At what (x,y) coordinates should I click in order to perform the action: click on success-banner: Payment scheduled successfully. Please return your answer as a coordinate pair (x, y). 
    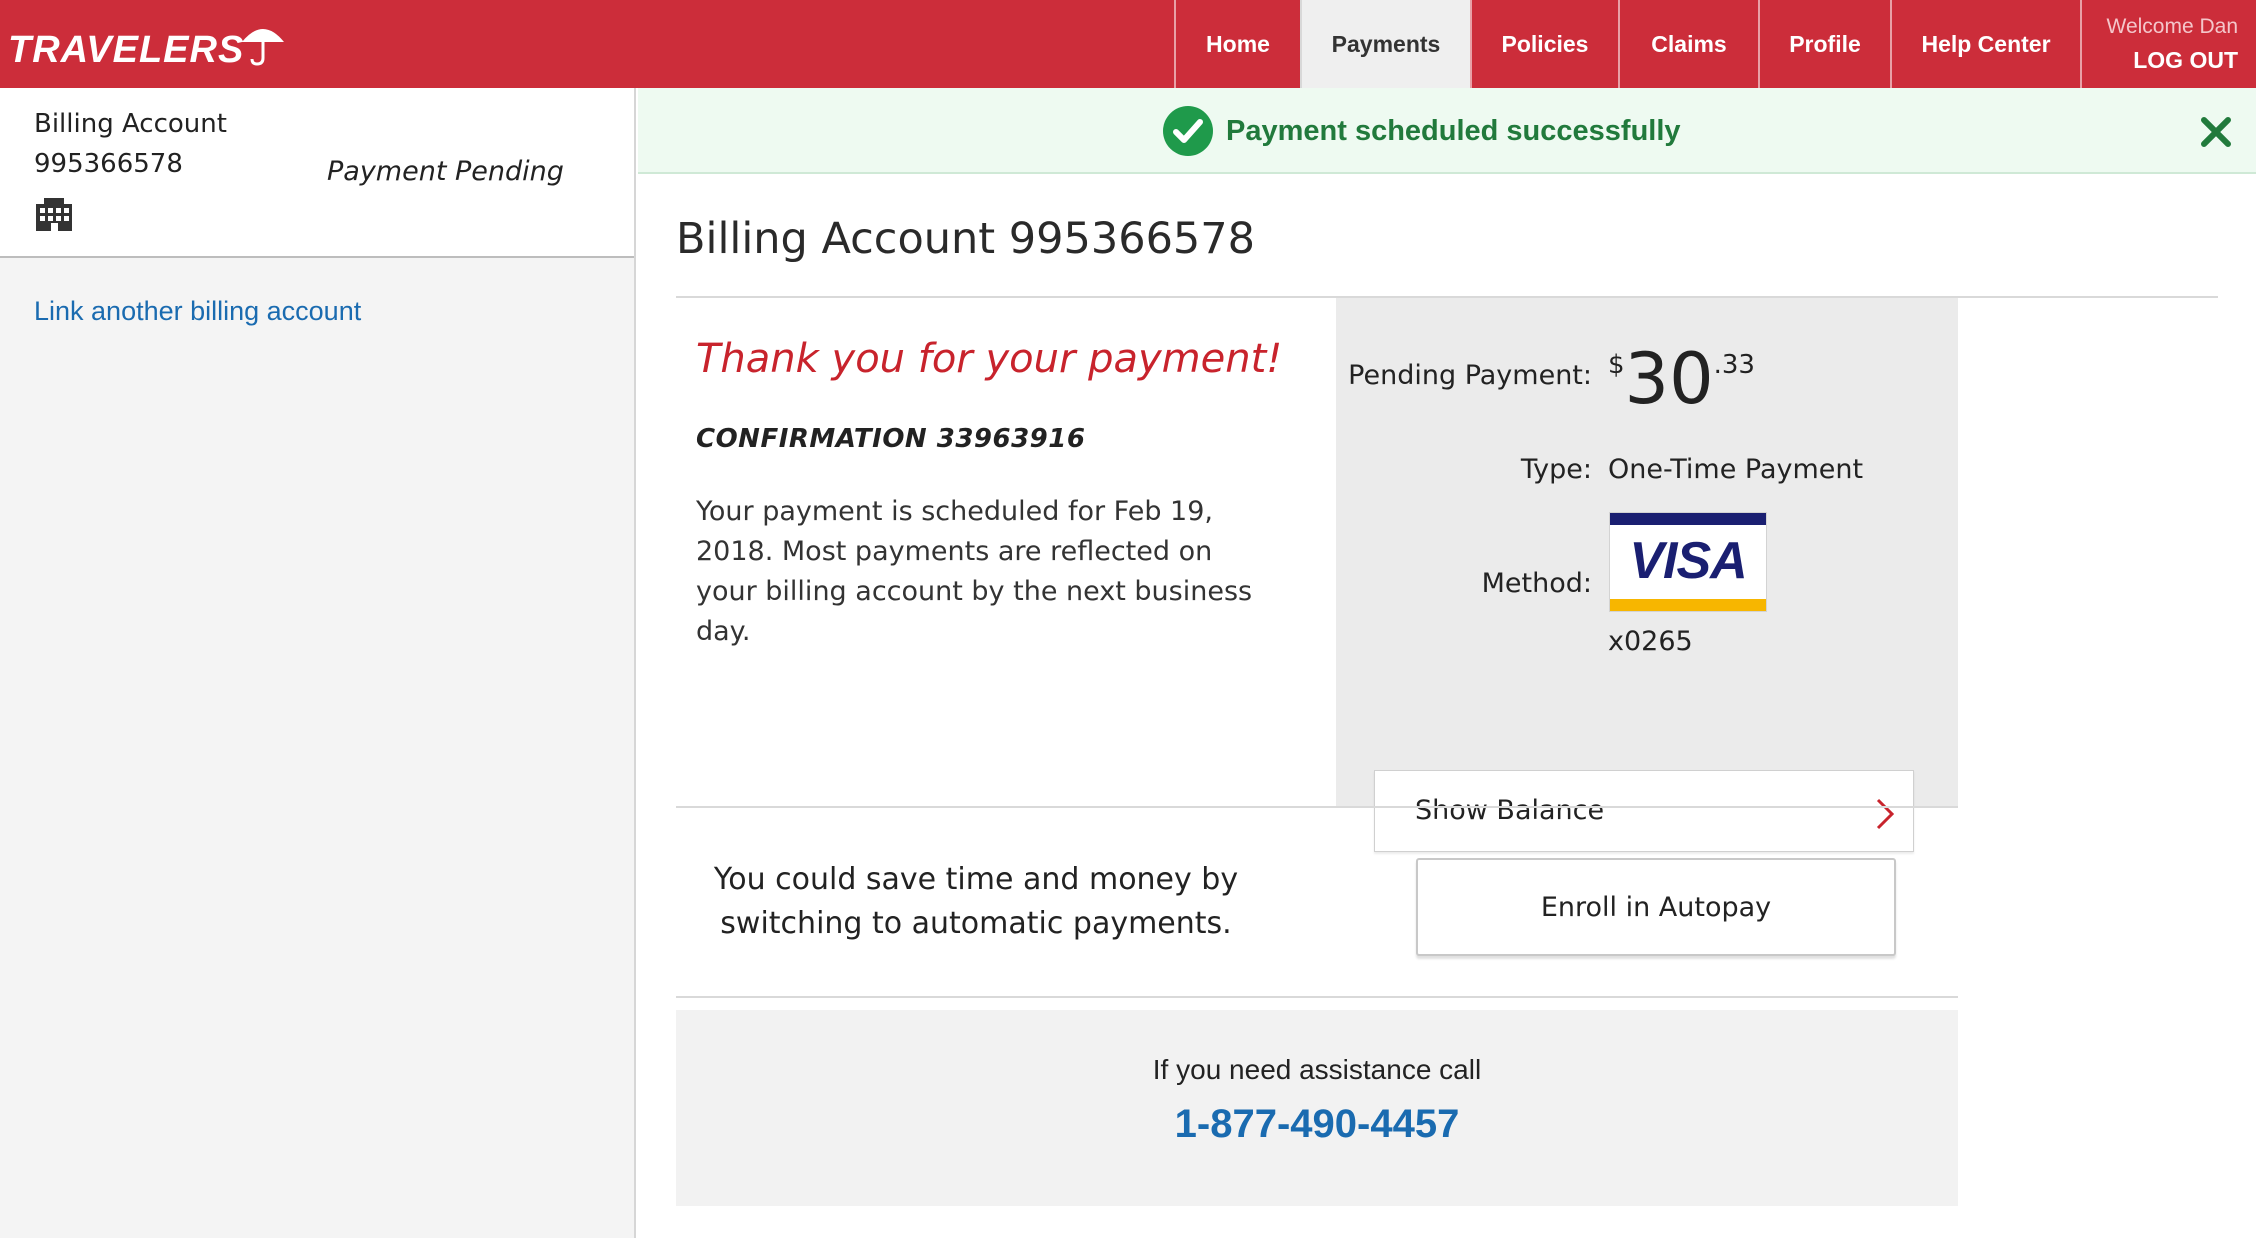
    Looking at the image, I should click on (1447, 131).